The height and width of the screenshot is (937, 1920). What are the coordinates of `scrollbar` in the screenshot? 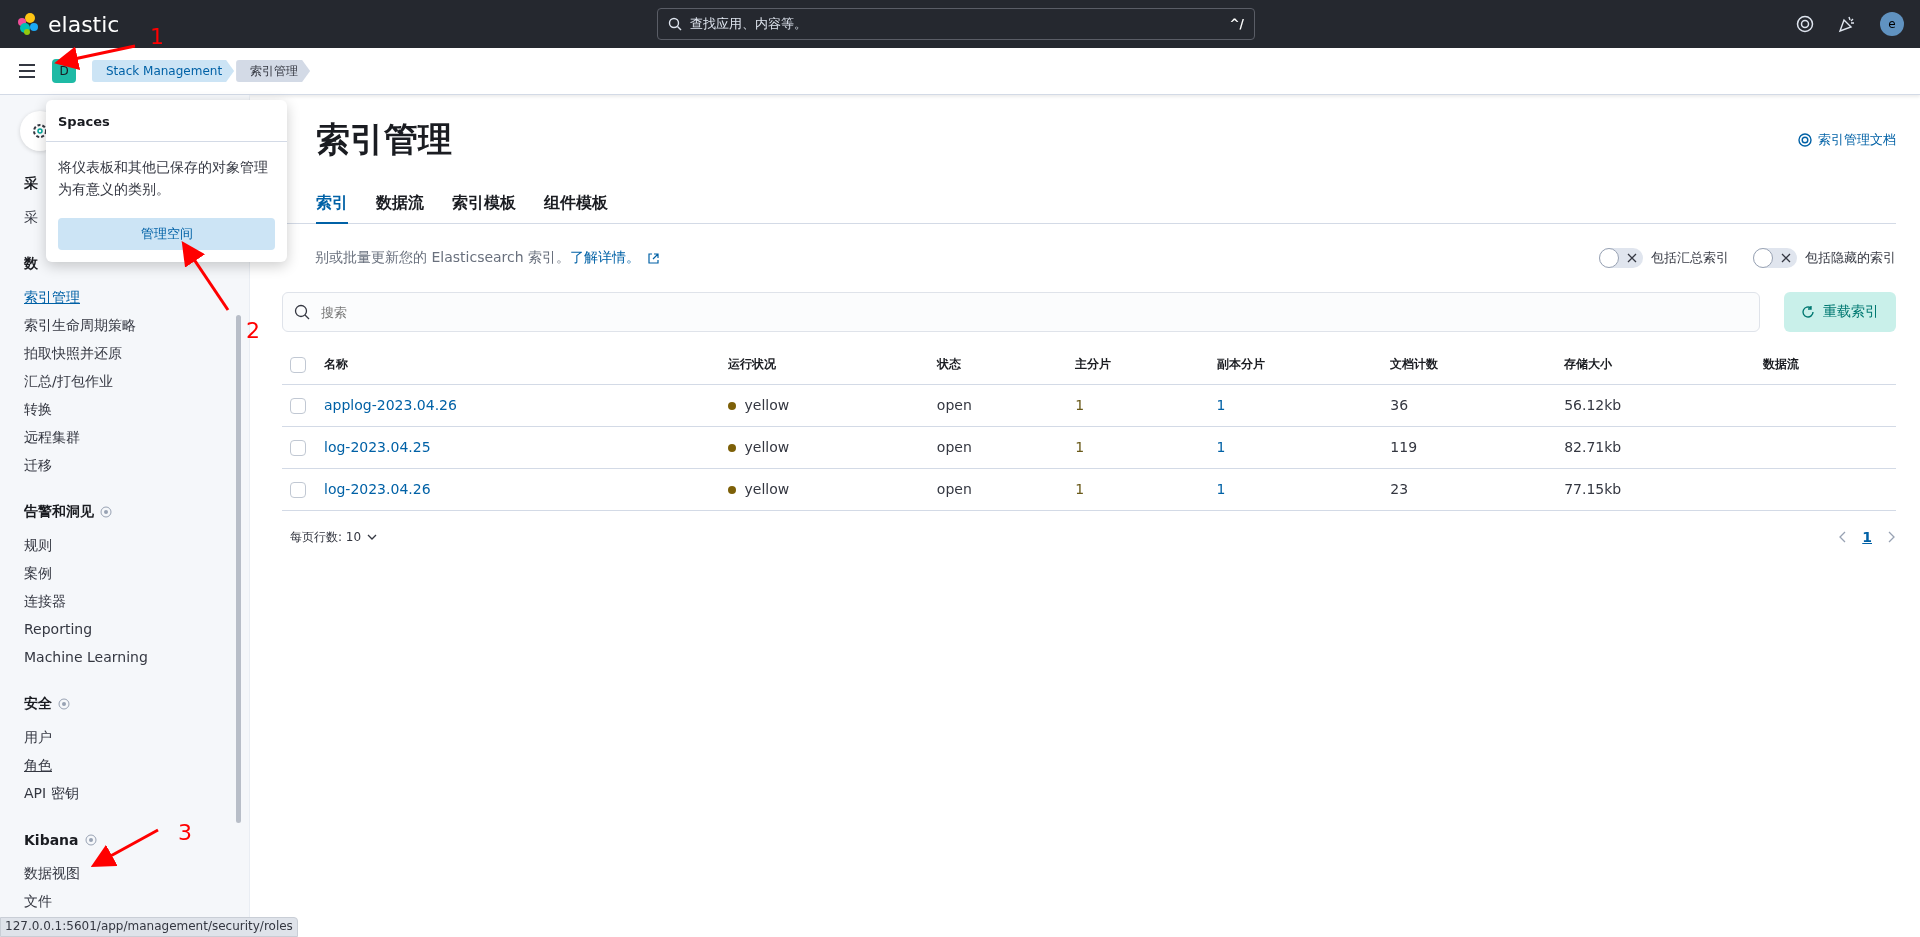 It's located at (238, 569).